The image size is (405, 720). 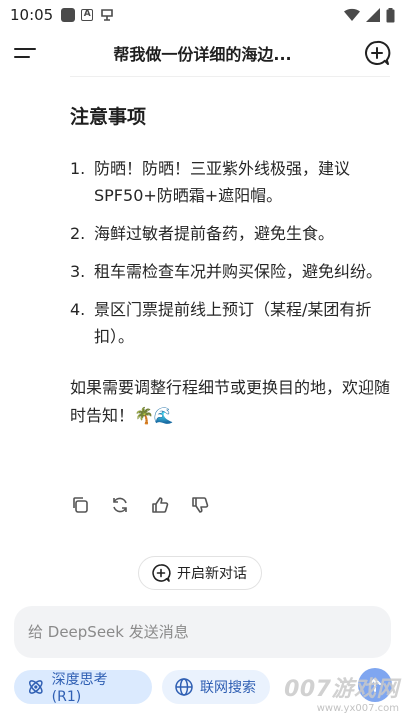 I want to click on dislike-button, so click(x=200, y=505).